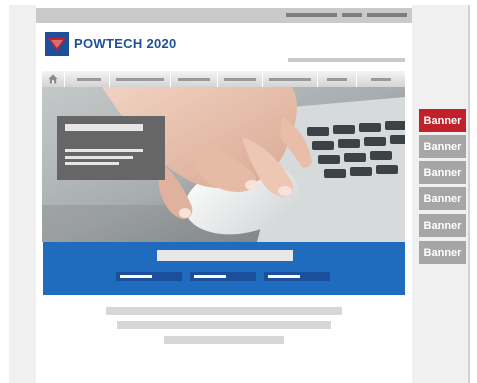 This screenshot has height=383, width=477. I want to click on home-icon, so click(53, 79).